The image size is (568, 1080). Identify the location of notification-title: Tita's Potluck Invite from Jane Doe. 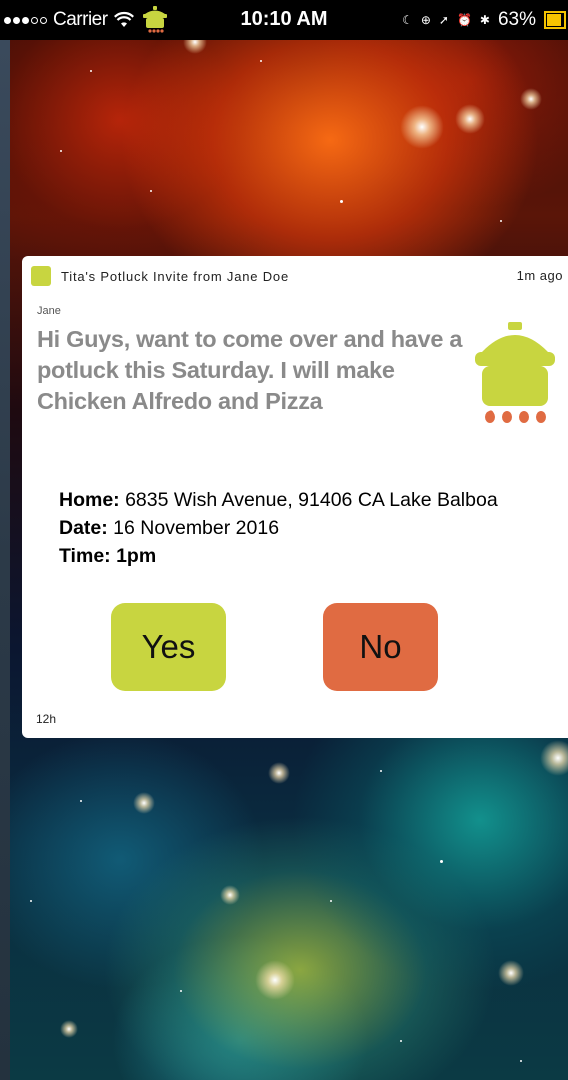
(175, 276).